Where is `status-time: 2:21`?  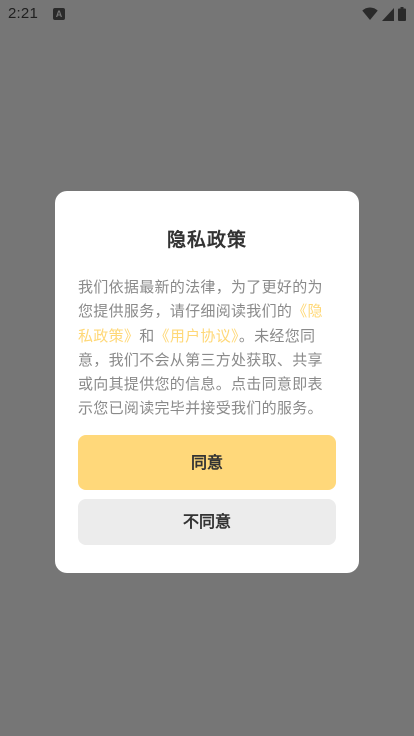
status-time: 2:21 is located at coordinates (23, 13).